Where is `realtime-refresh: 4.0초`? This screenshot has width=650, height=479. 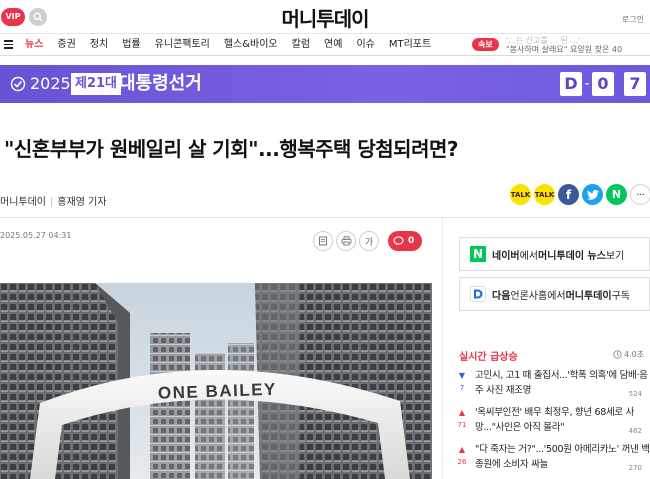
realtime-refresh: 4.0초 is located at coordinates (628, 354).